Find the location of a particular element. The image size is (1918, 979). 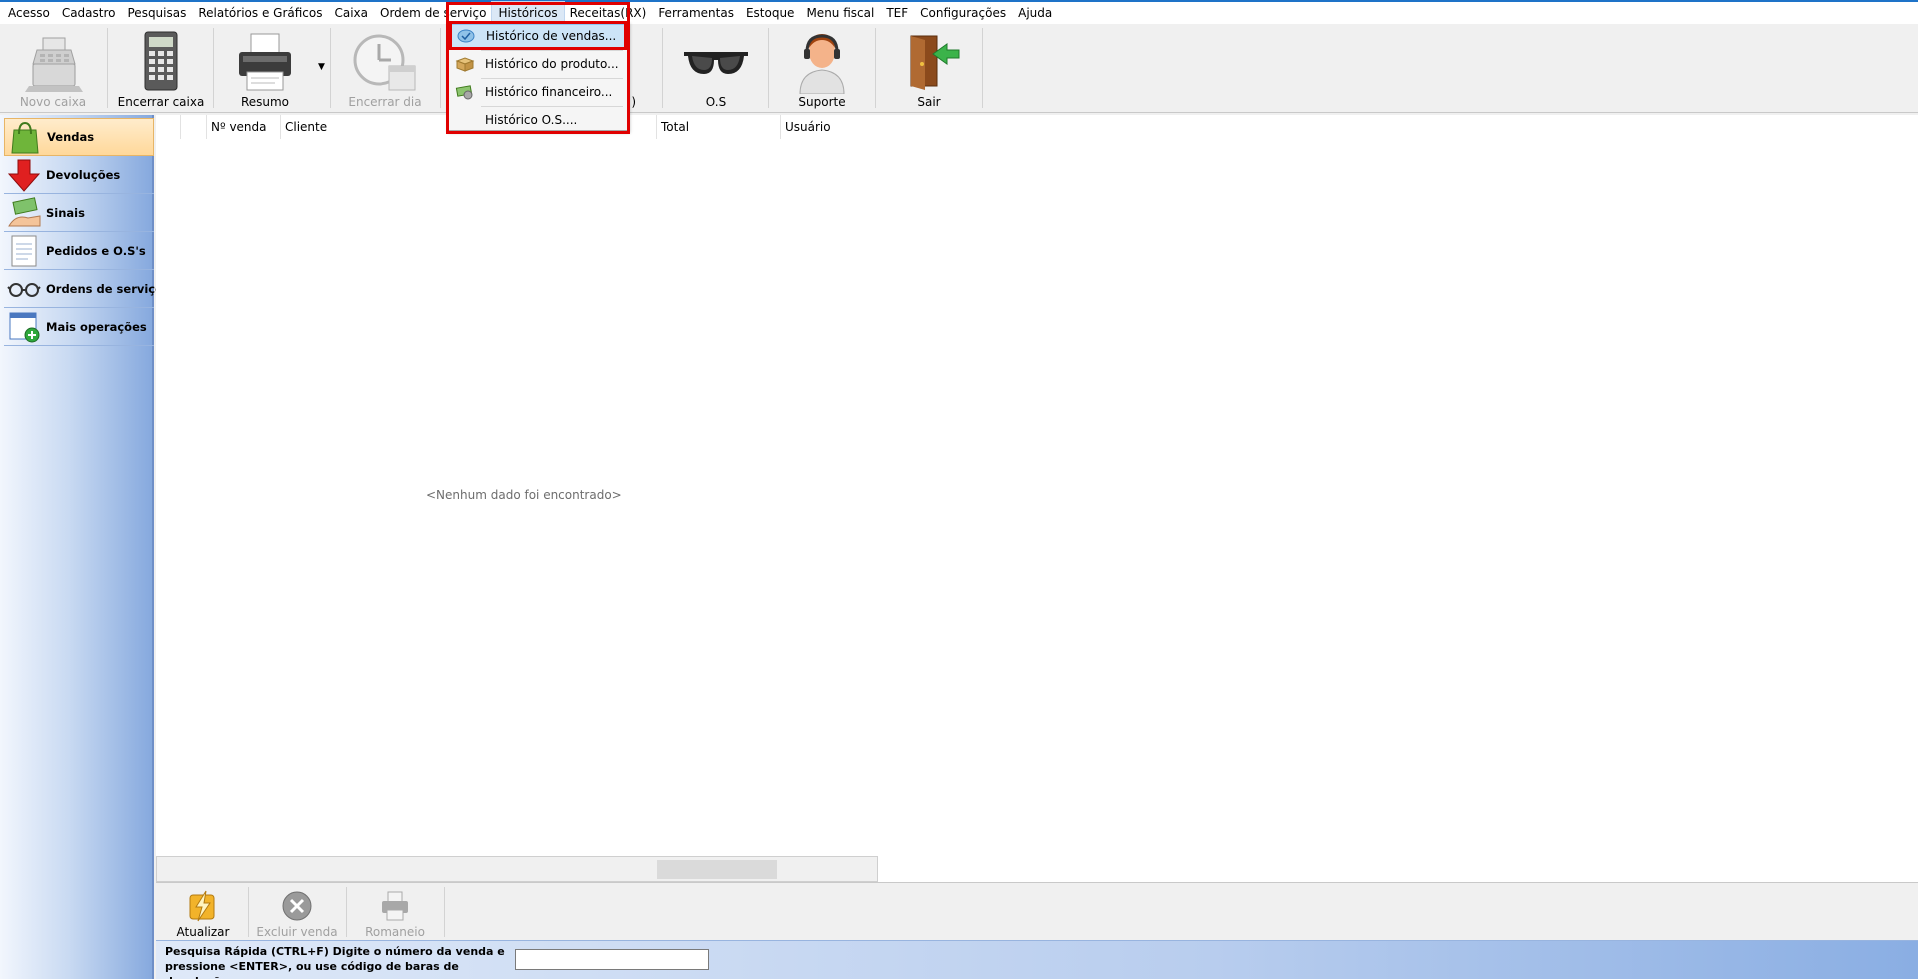

sidebar-item-label: Ordens de serviço is located at coordinates (105, 288).